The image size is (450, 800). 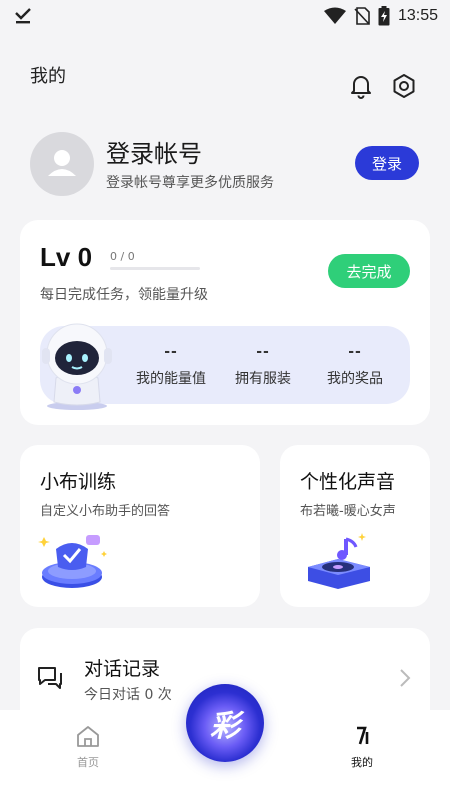 What do you see at coordinates (348, 511) in the screenshot?
I see `voice-subtitle: 布若曦-暖心女声` at bounding box center [348, 511].